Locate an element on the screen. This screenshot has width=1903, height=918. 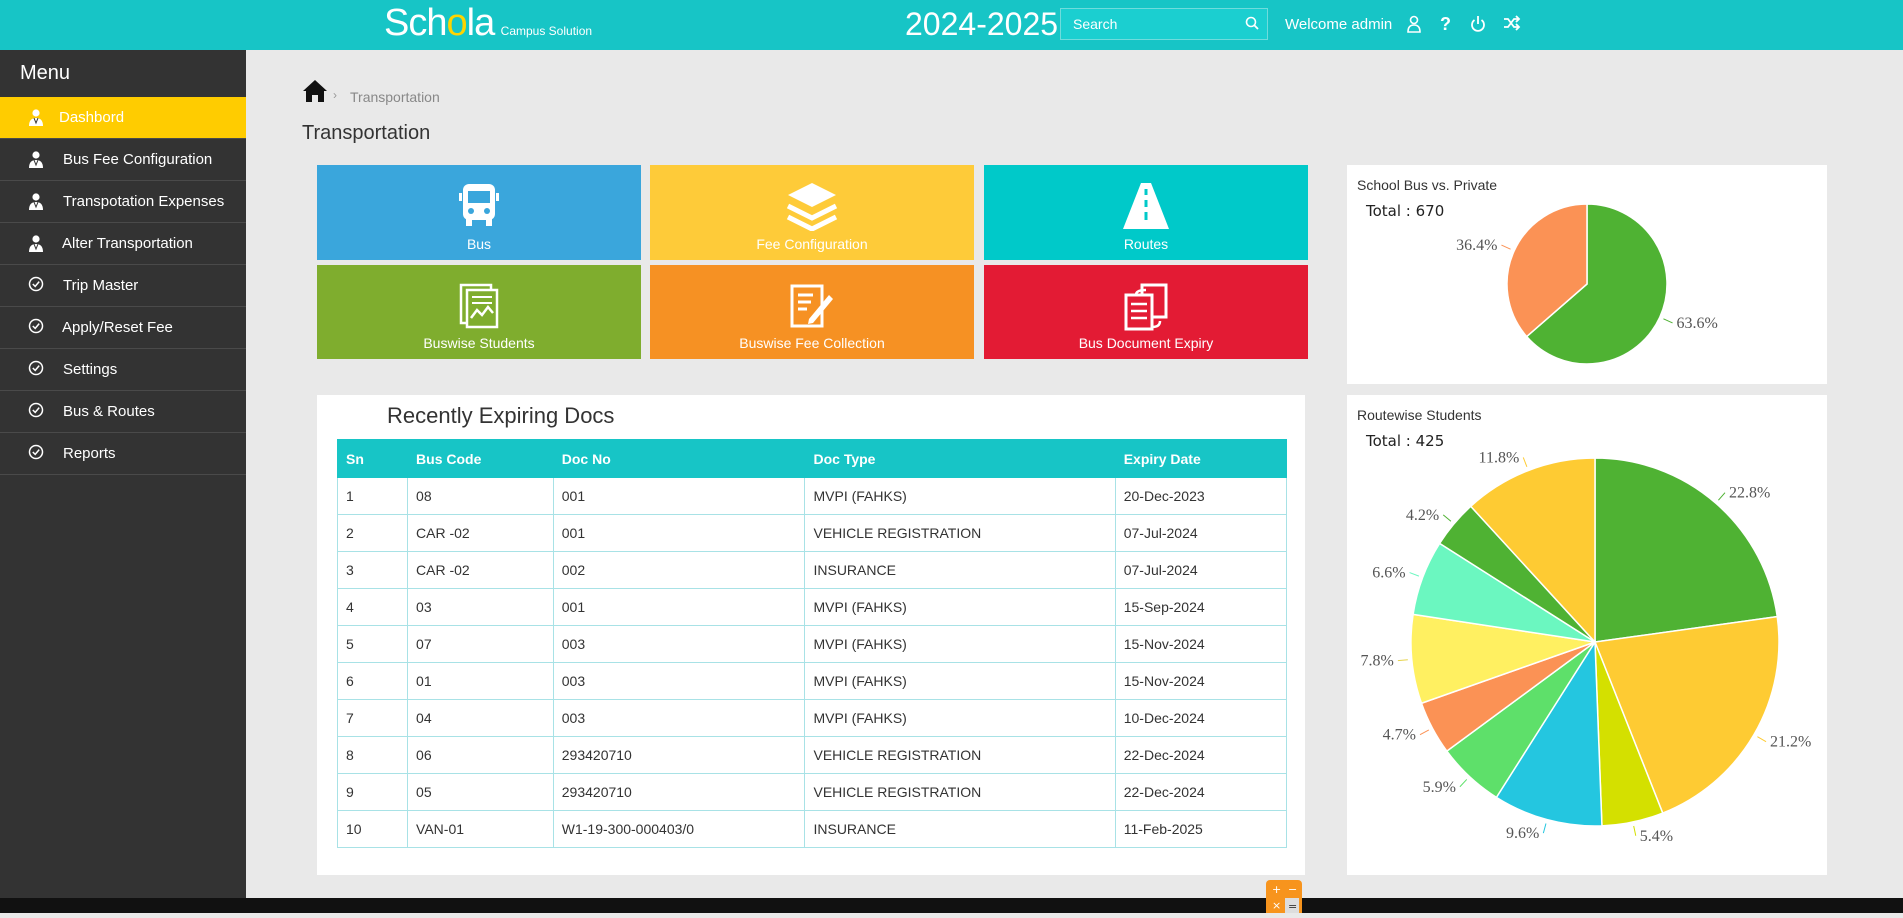
table-row: 7 04 003 MVPI (FAHKS) 10-Dec-2024 is located at coordinates (812, 718).